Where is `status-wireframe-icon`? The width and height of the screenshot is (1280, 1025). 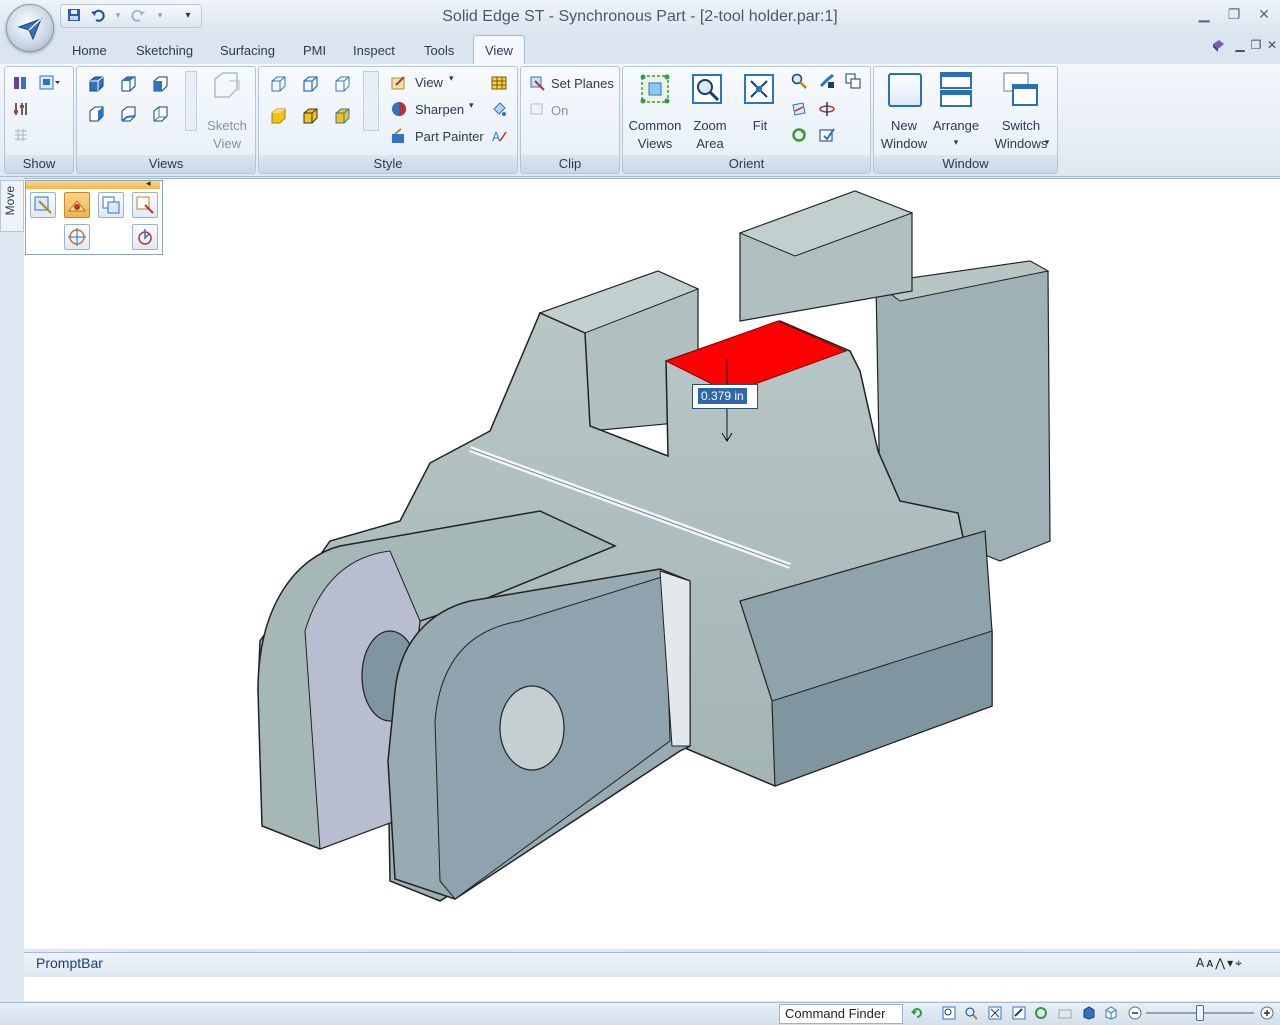 status-wireframe-icon is located at coordinates (1111, 1013).